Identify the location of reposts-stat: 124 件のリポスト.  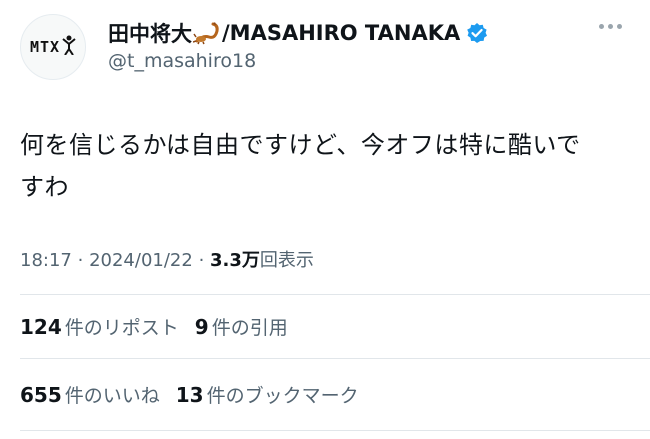
(99, 326).